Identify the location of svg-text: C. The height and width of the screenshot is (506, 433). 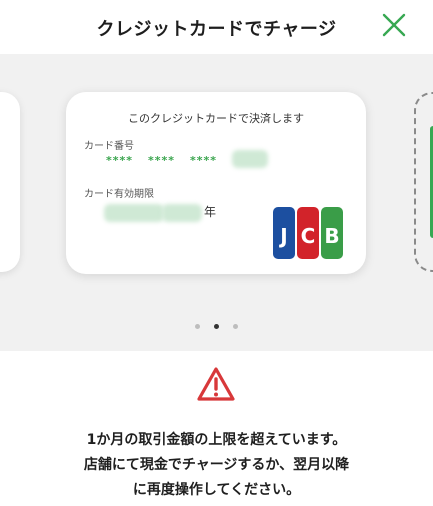
(308, 236).